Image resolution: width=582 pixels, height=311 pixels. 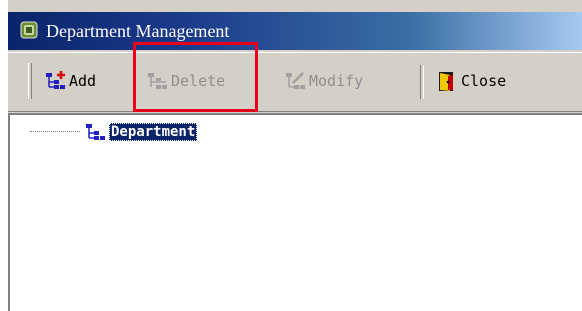 What do you see at coordinates (295, 31) in the screenshot?
I see `title-bar: Department Management` at bounding box center [295, 31].